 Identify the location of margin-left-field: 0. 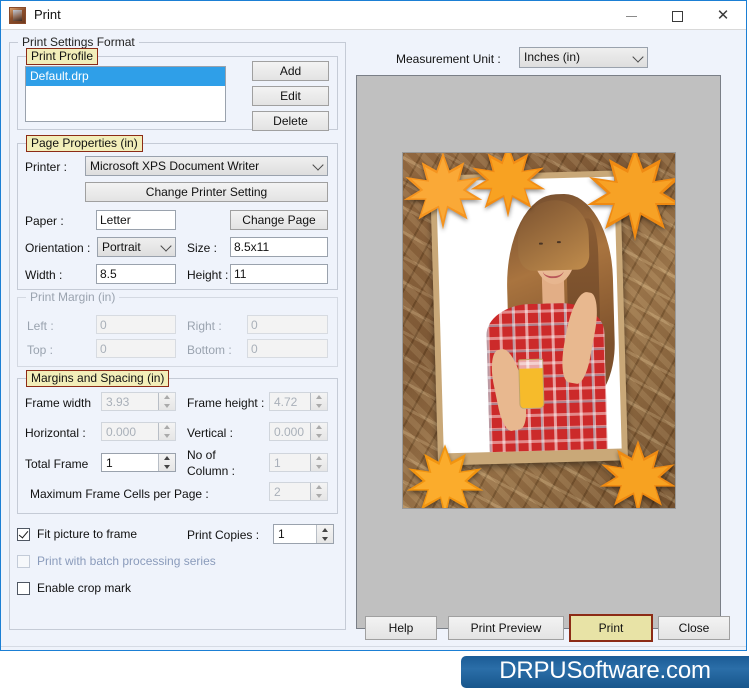
(136, 324).